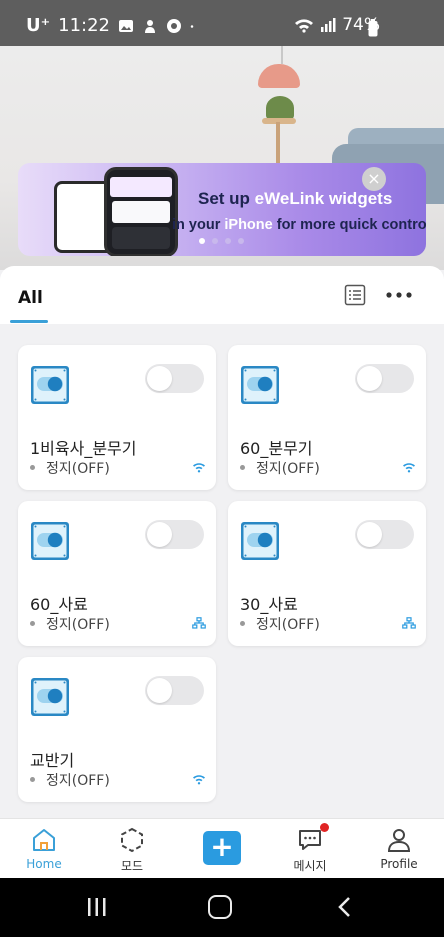  Describe the element at coordinates (132, 866) in the screenshot. I see `nav-mode-label: 모드` at that location.